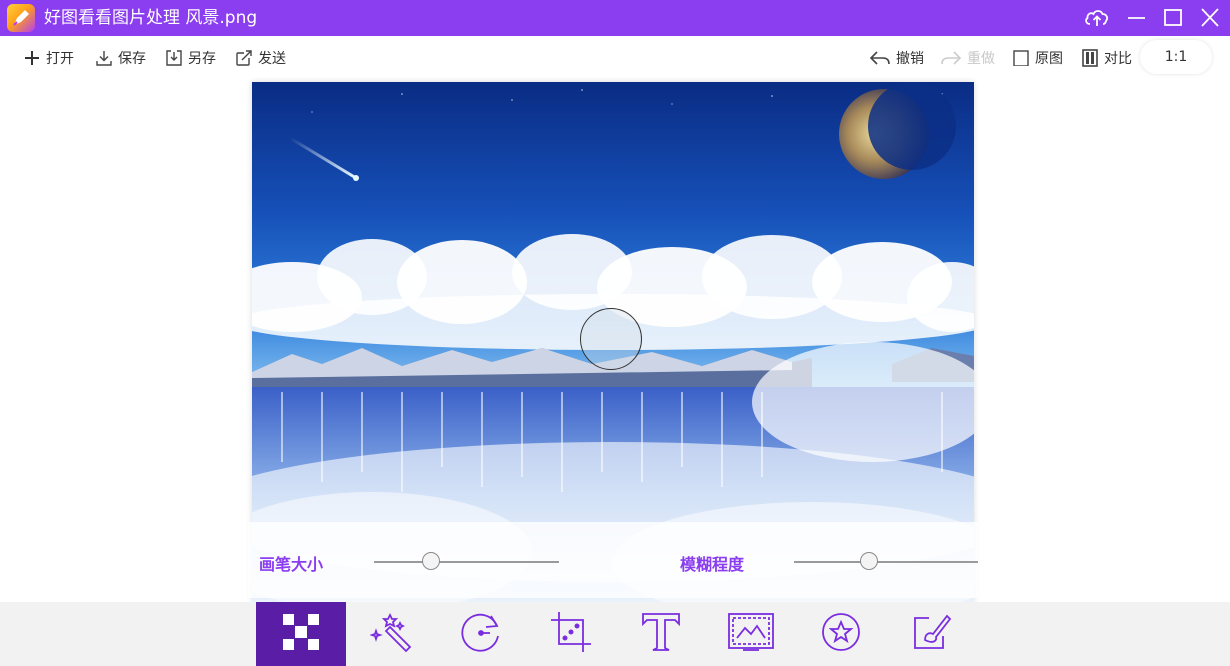  I want to click on brush-cursor, so click(611, 339).